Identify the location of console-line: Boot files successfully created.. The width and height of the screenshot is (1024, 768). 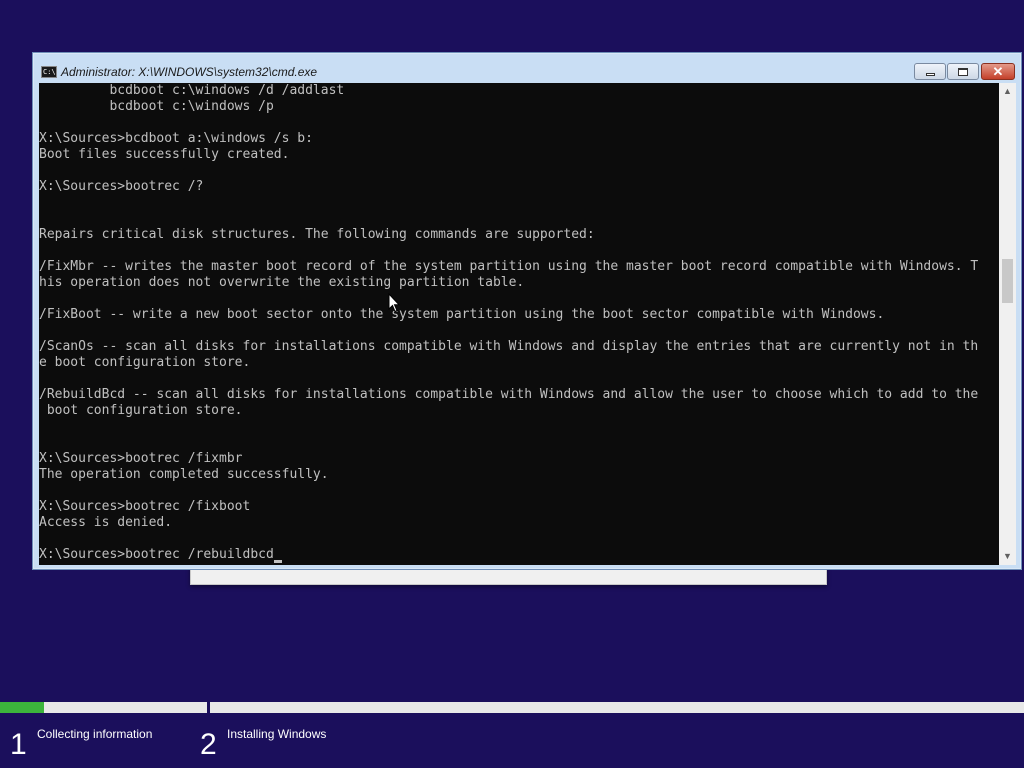
(164, 154).